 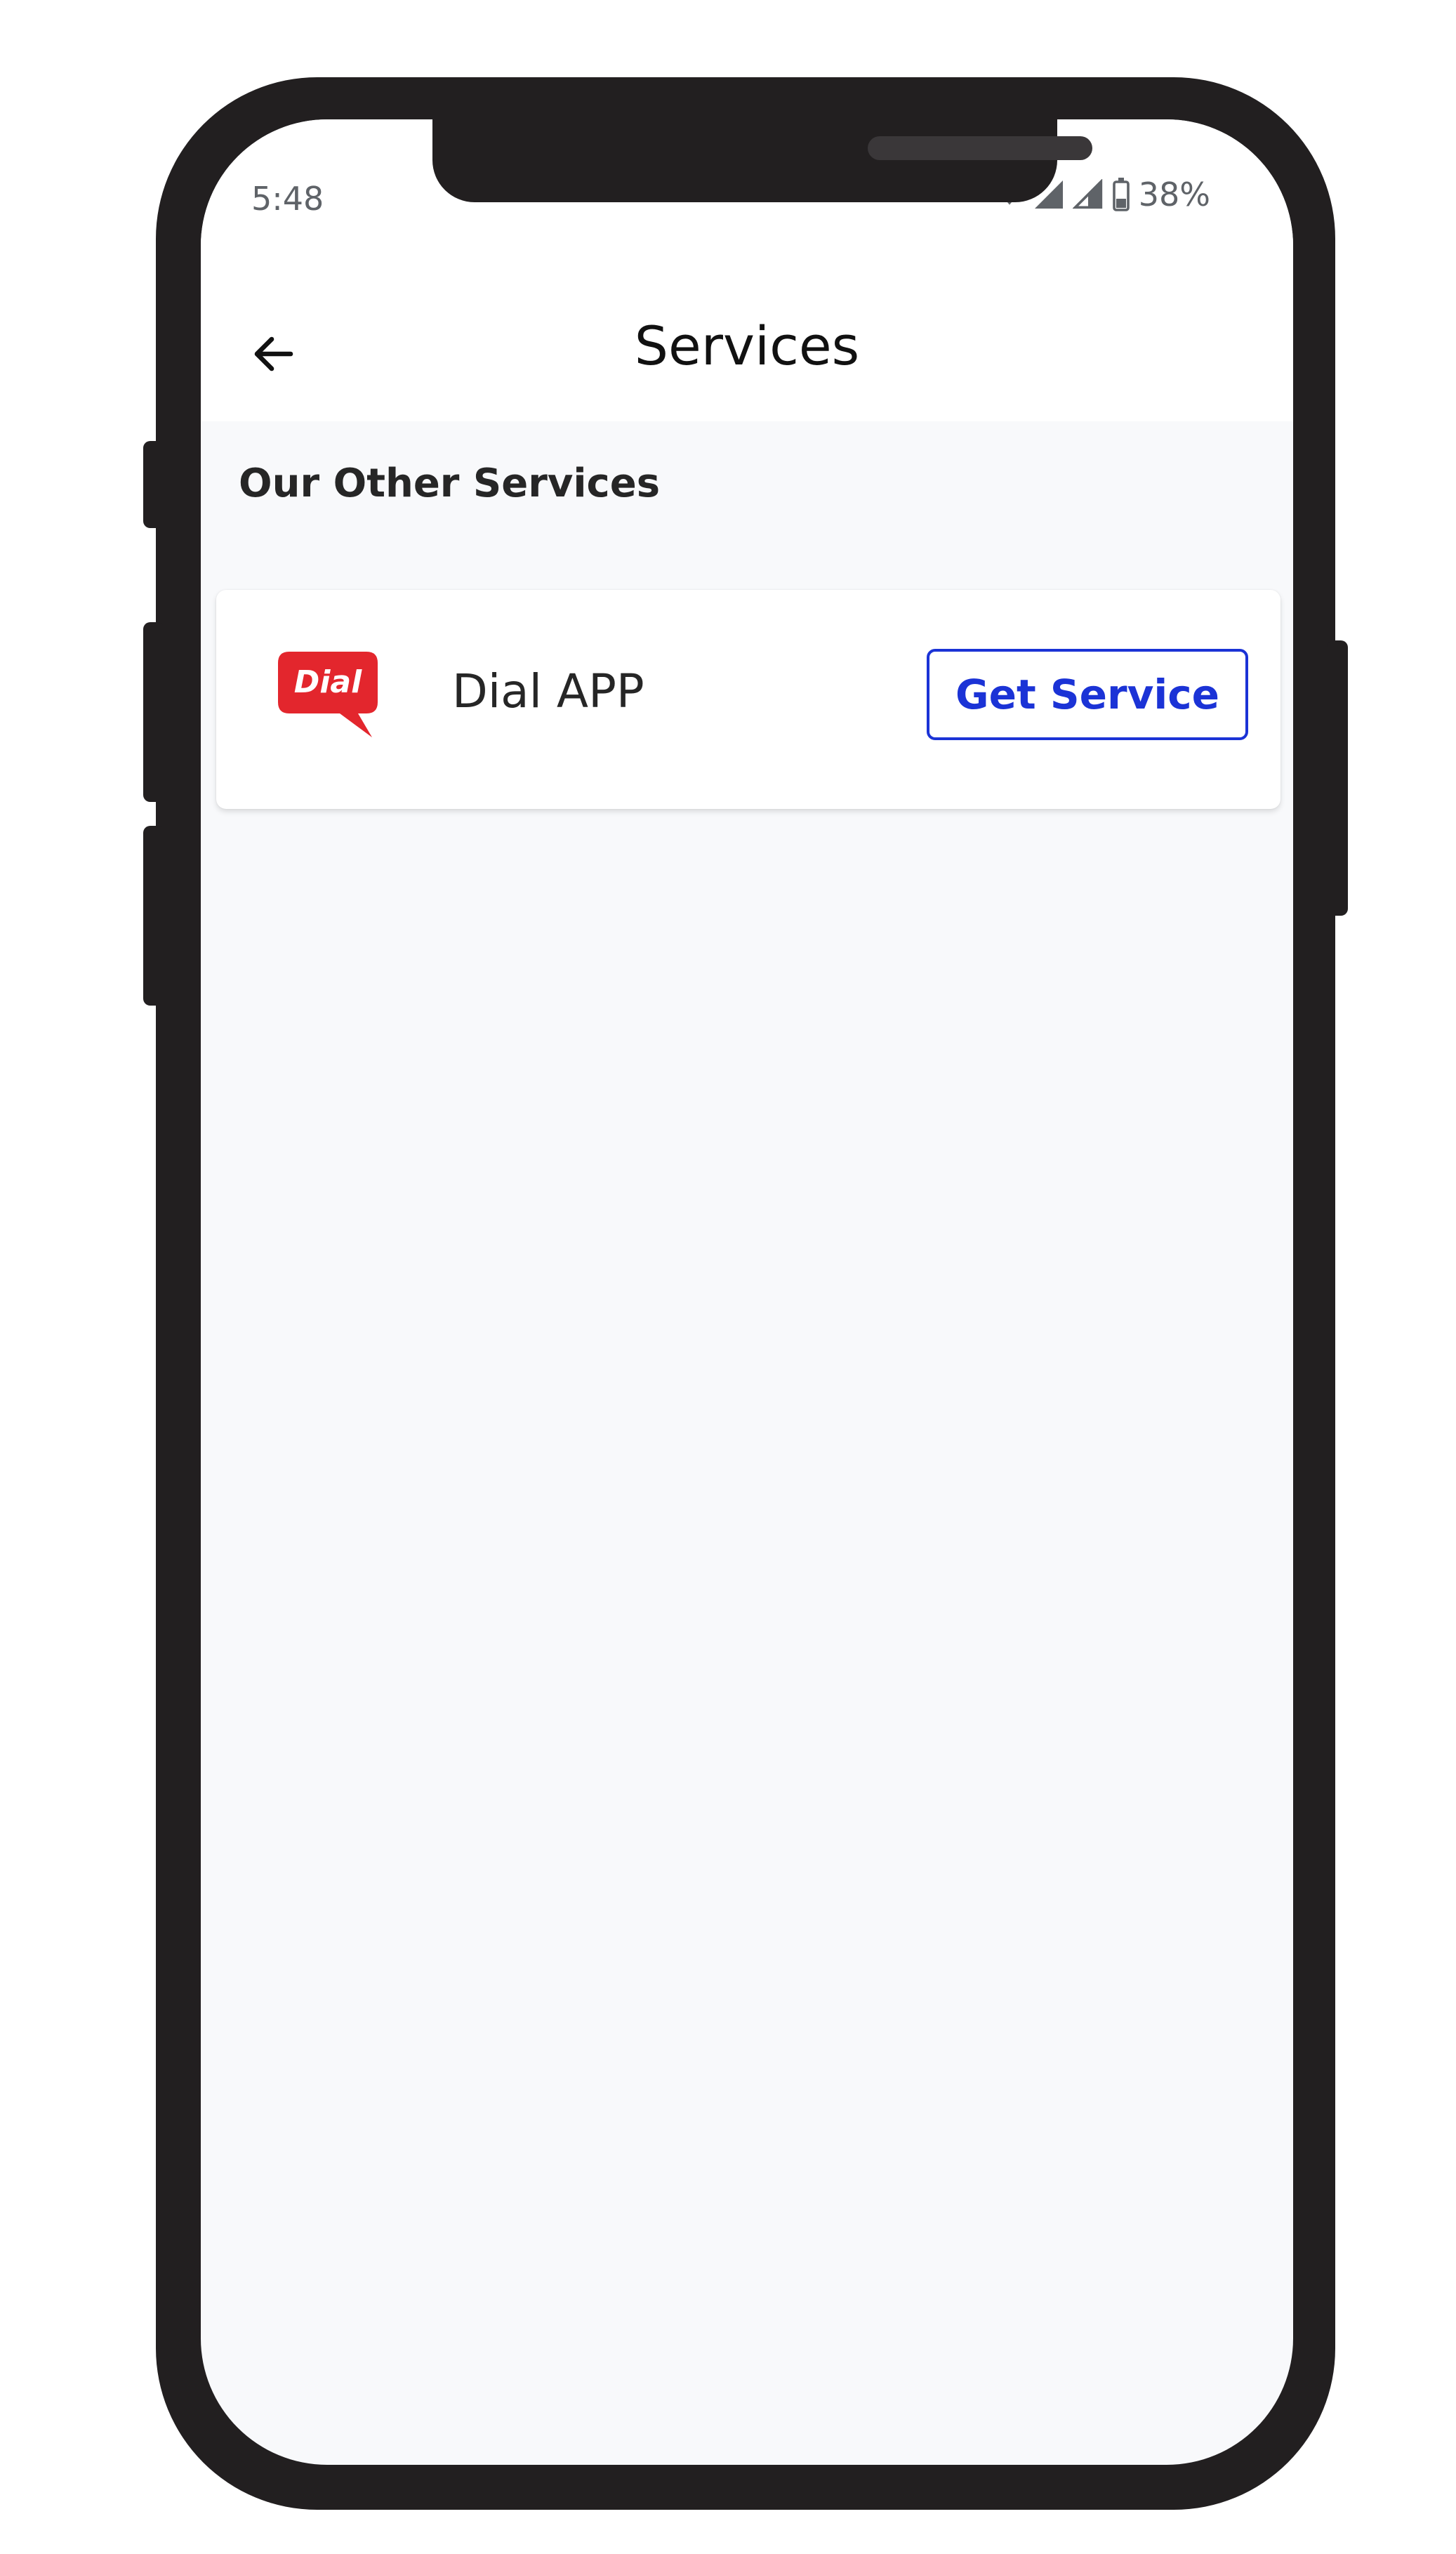 What do you see at coordinates (762, 160) in the screenshot?
I see `phone-notch` at bounding box center [762, 160].